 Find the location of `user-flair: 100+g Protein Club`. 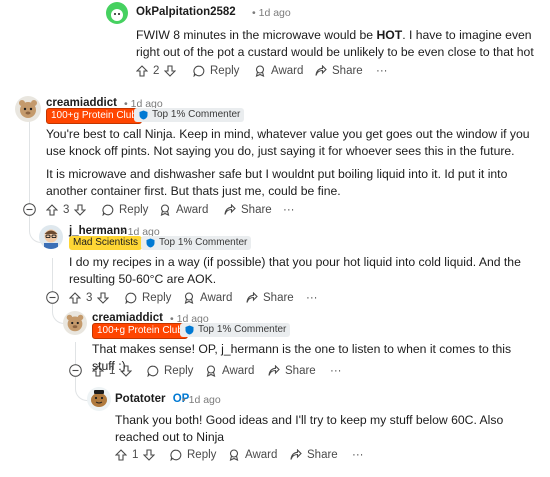

user-flair: 100+g Protein Club is located at coordinates (140, 331).